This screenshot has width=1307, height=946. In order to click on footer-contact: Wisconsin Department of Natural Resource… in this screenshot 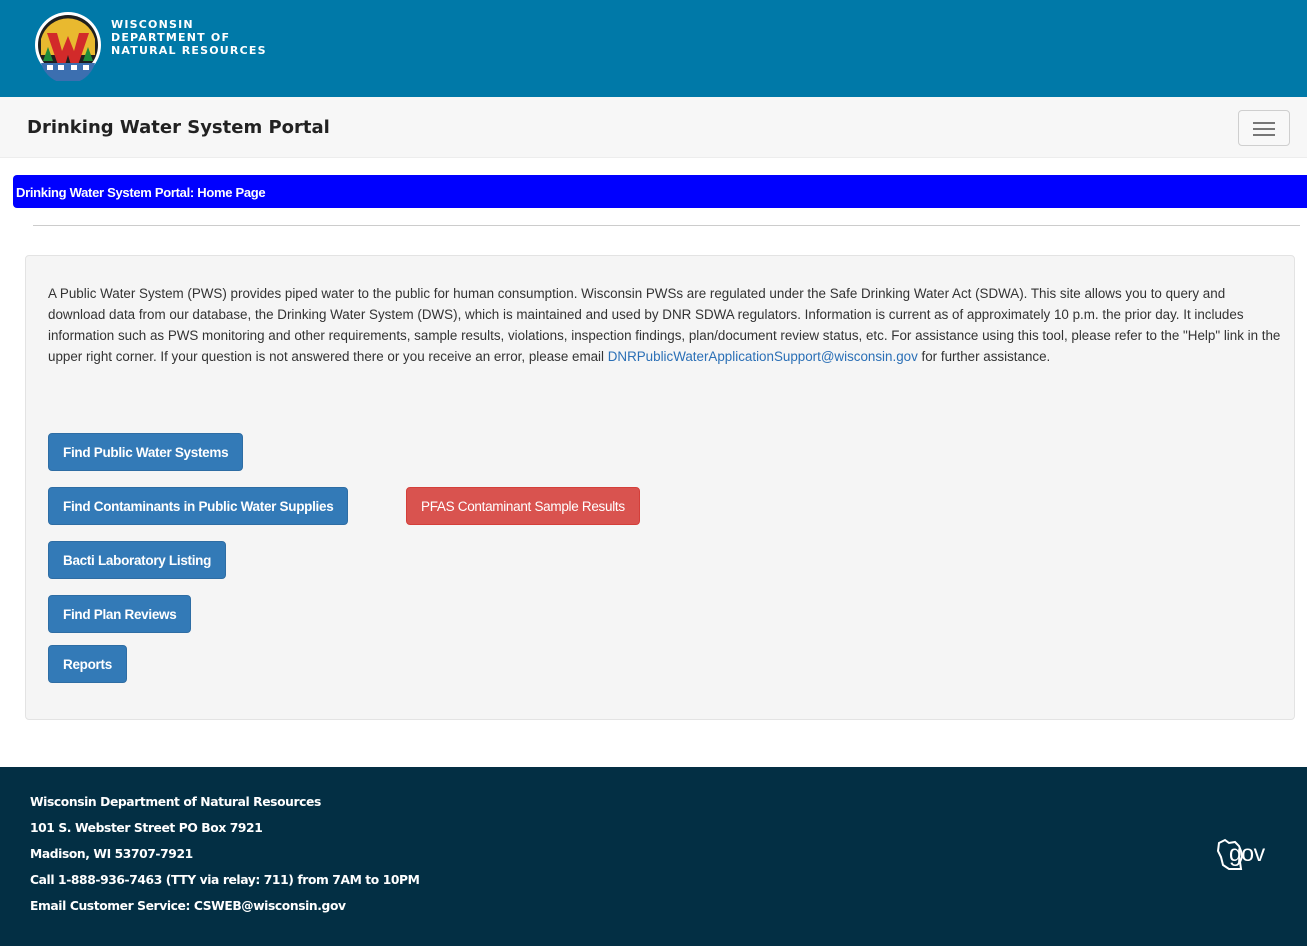, I will do `click(225, 858)`.